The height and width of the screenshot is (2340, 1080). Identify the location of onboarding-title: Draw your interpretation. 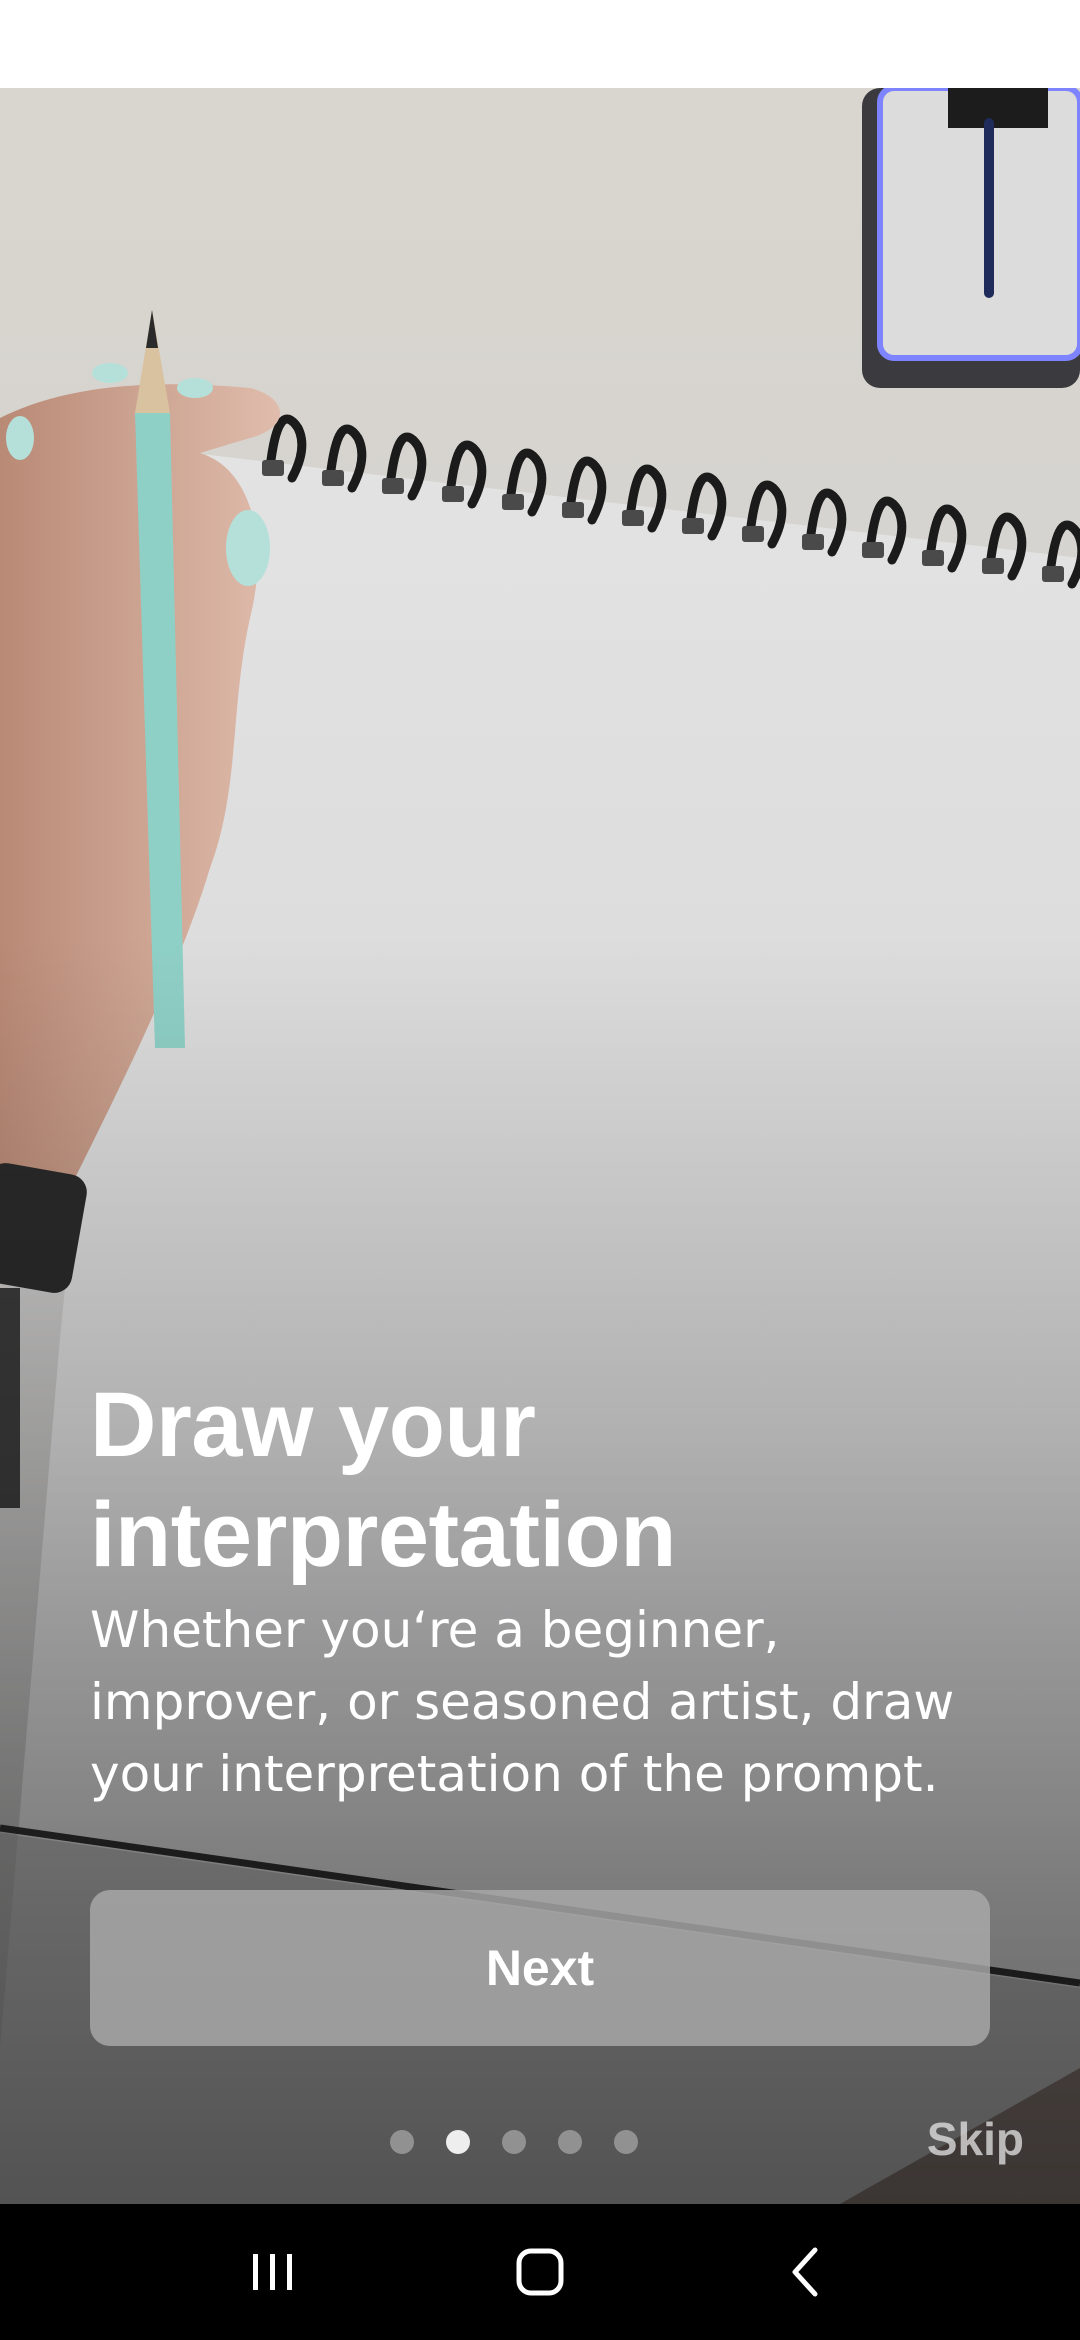
(383, 1480).